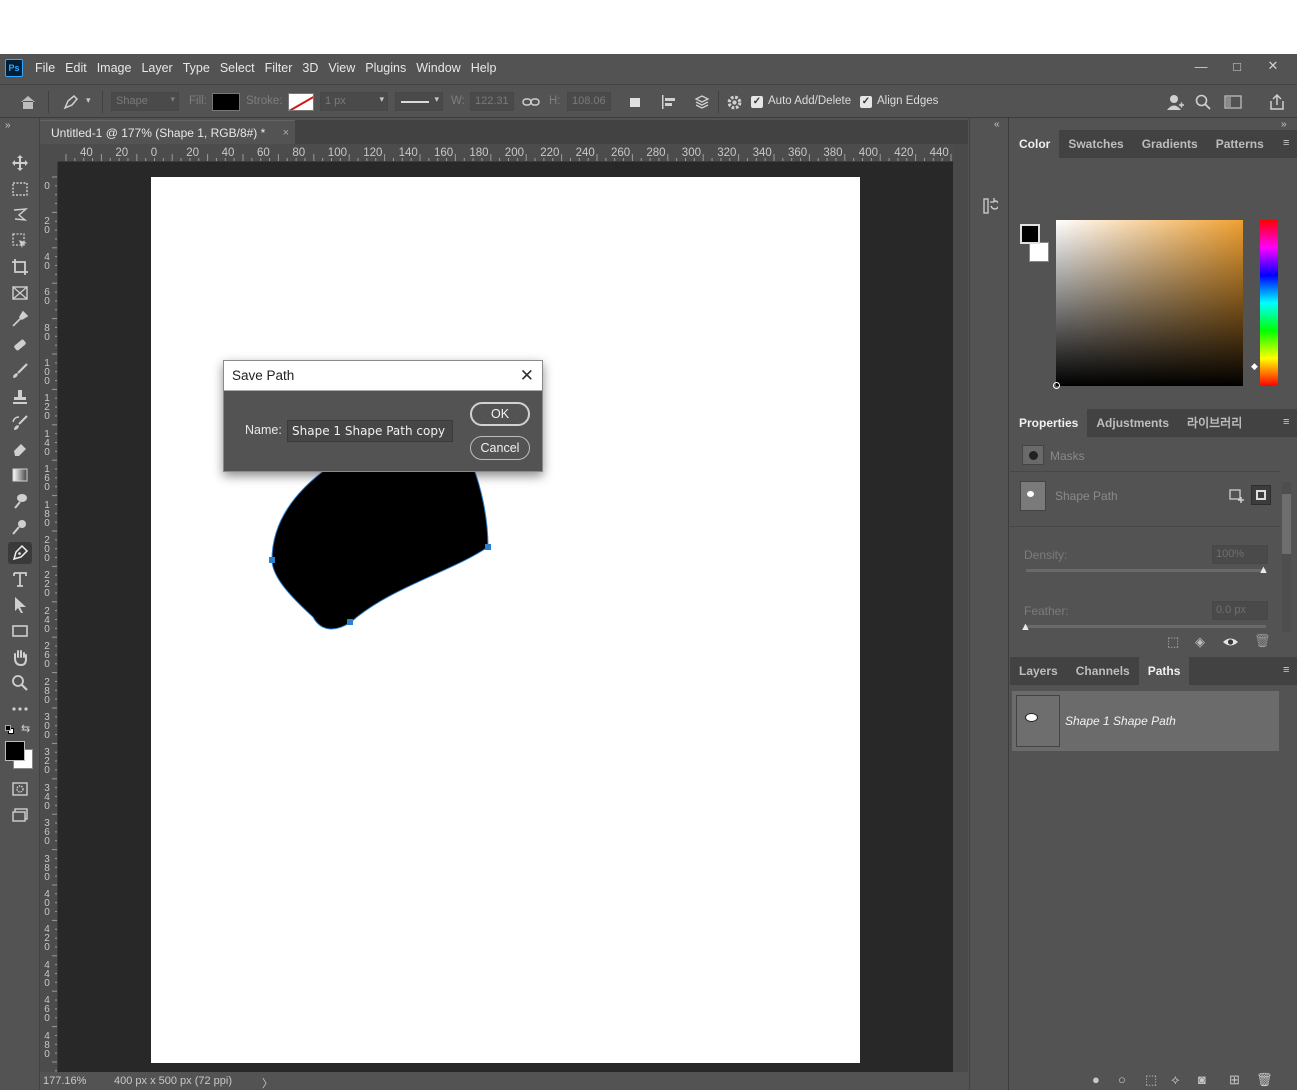 This screenshot has height=1090, width=1297. Describe the element at coordinates (8, 125) in the screenshot. I see `collapse-tools-icon: »` at that location.